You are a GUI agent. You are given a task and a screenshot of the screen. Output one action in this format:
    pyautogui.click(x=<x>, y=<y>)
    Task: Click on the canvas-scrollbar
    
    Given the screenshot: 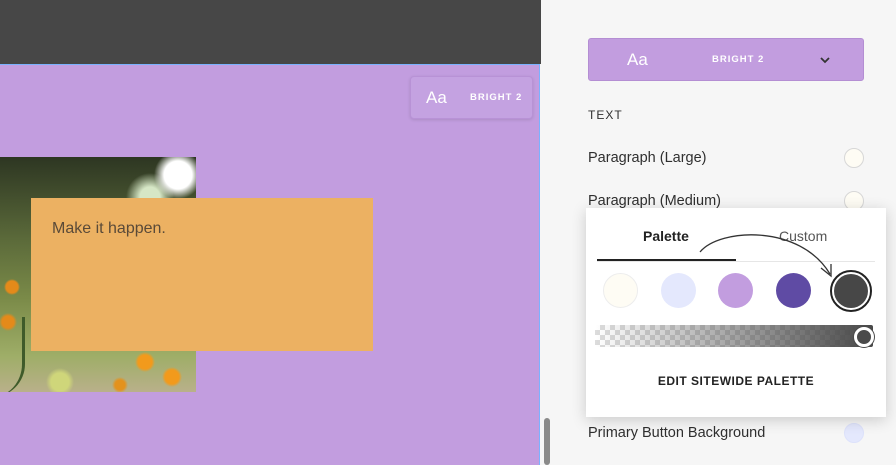 What is the action you would take?
    pyautogui.click(x=547, y=441)
    